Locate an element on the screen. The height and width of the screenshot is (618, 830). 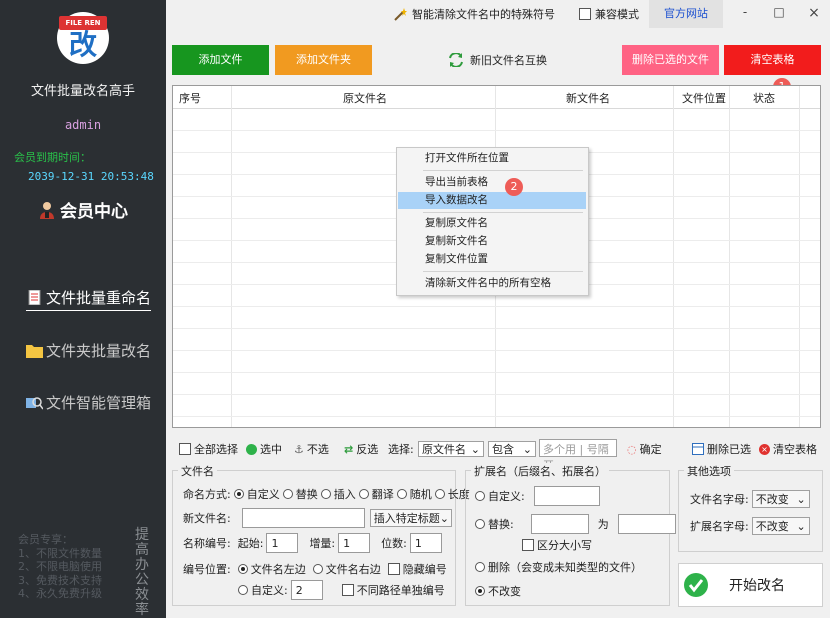
swap-names-button: 新旧文件名互换 is located at coordinates (497, 60).